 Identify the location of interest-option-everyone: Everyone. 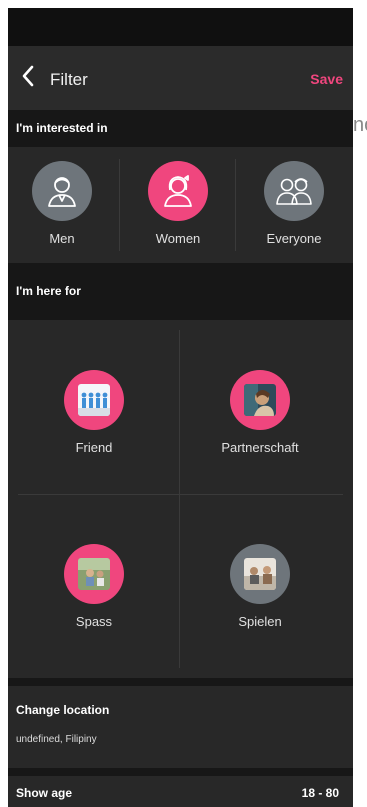
(294, 203).